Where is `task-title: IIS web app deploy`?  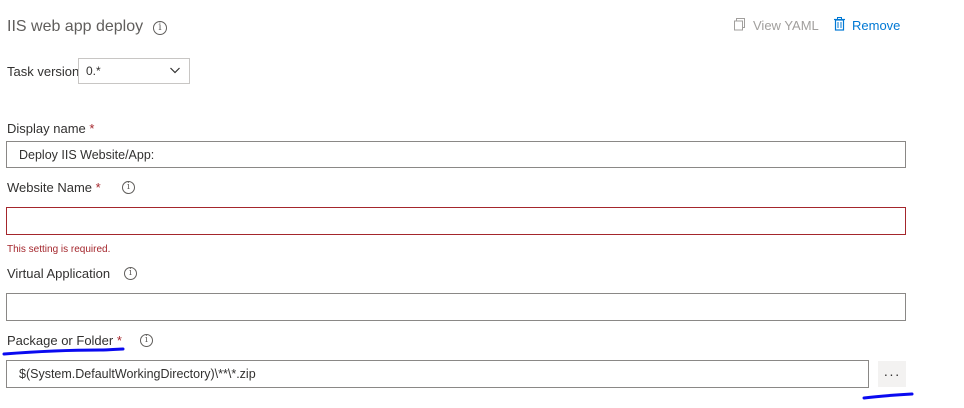
task-title: IIS web app deploy is located at coordinates (75, 26).